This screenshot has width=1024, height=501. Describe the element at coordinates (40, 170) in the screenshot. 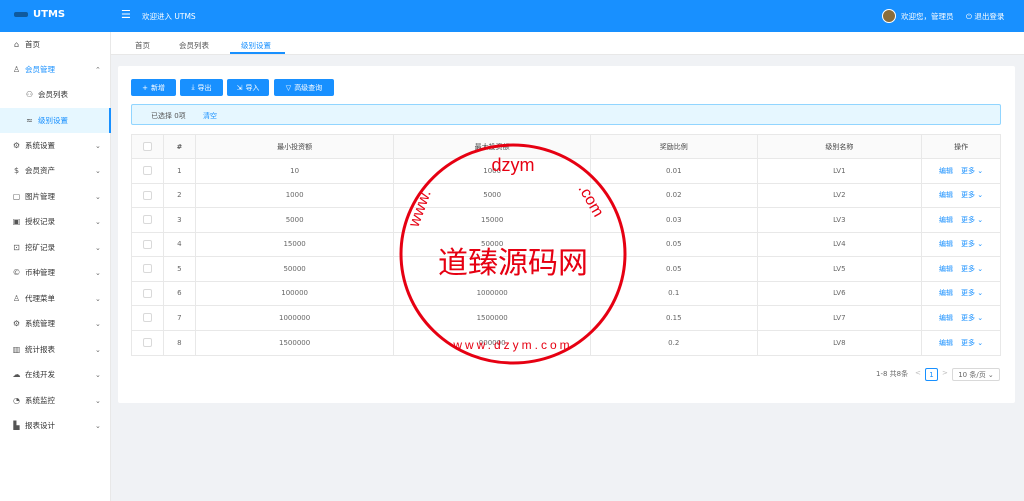

I see `sidebar-item-label: 会员资产` at that location.